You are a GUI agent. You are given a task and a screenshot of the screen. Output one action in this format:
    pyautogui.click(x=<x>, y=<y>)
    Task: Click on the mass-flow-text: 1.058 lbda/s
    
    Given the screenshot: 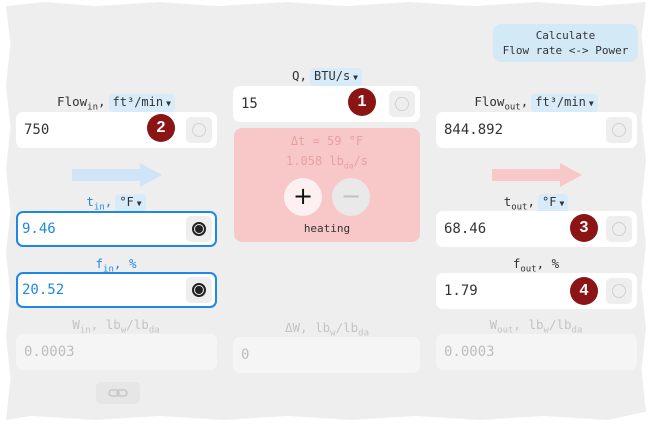 What is the action you would take?
    pyautogui.click(x=327, y=162)
    